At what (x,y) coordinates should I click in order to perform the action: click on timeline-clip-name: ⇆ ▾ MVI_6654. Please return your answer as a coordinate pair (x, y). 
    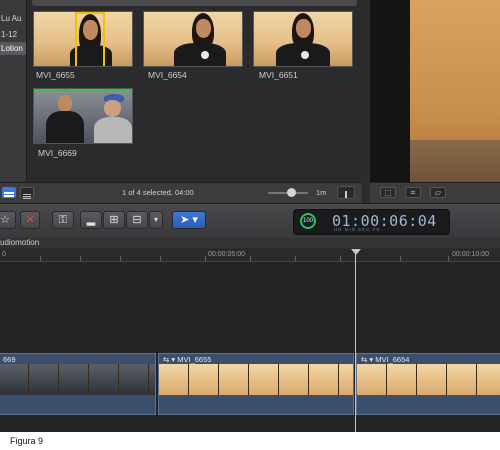
    Looking at the image, I should click on (385, 359).